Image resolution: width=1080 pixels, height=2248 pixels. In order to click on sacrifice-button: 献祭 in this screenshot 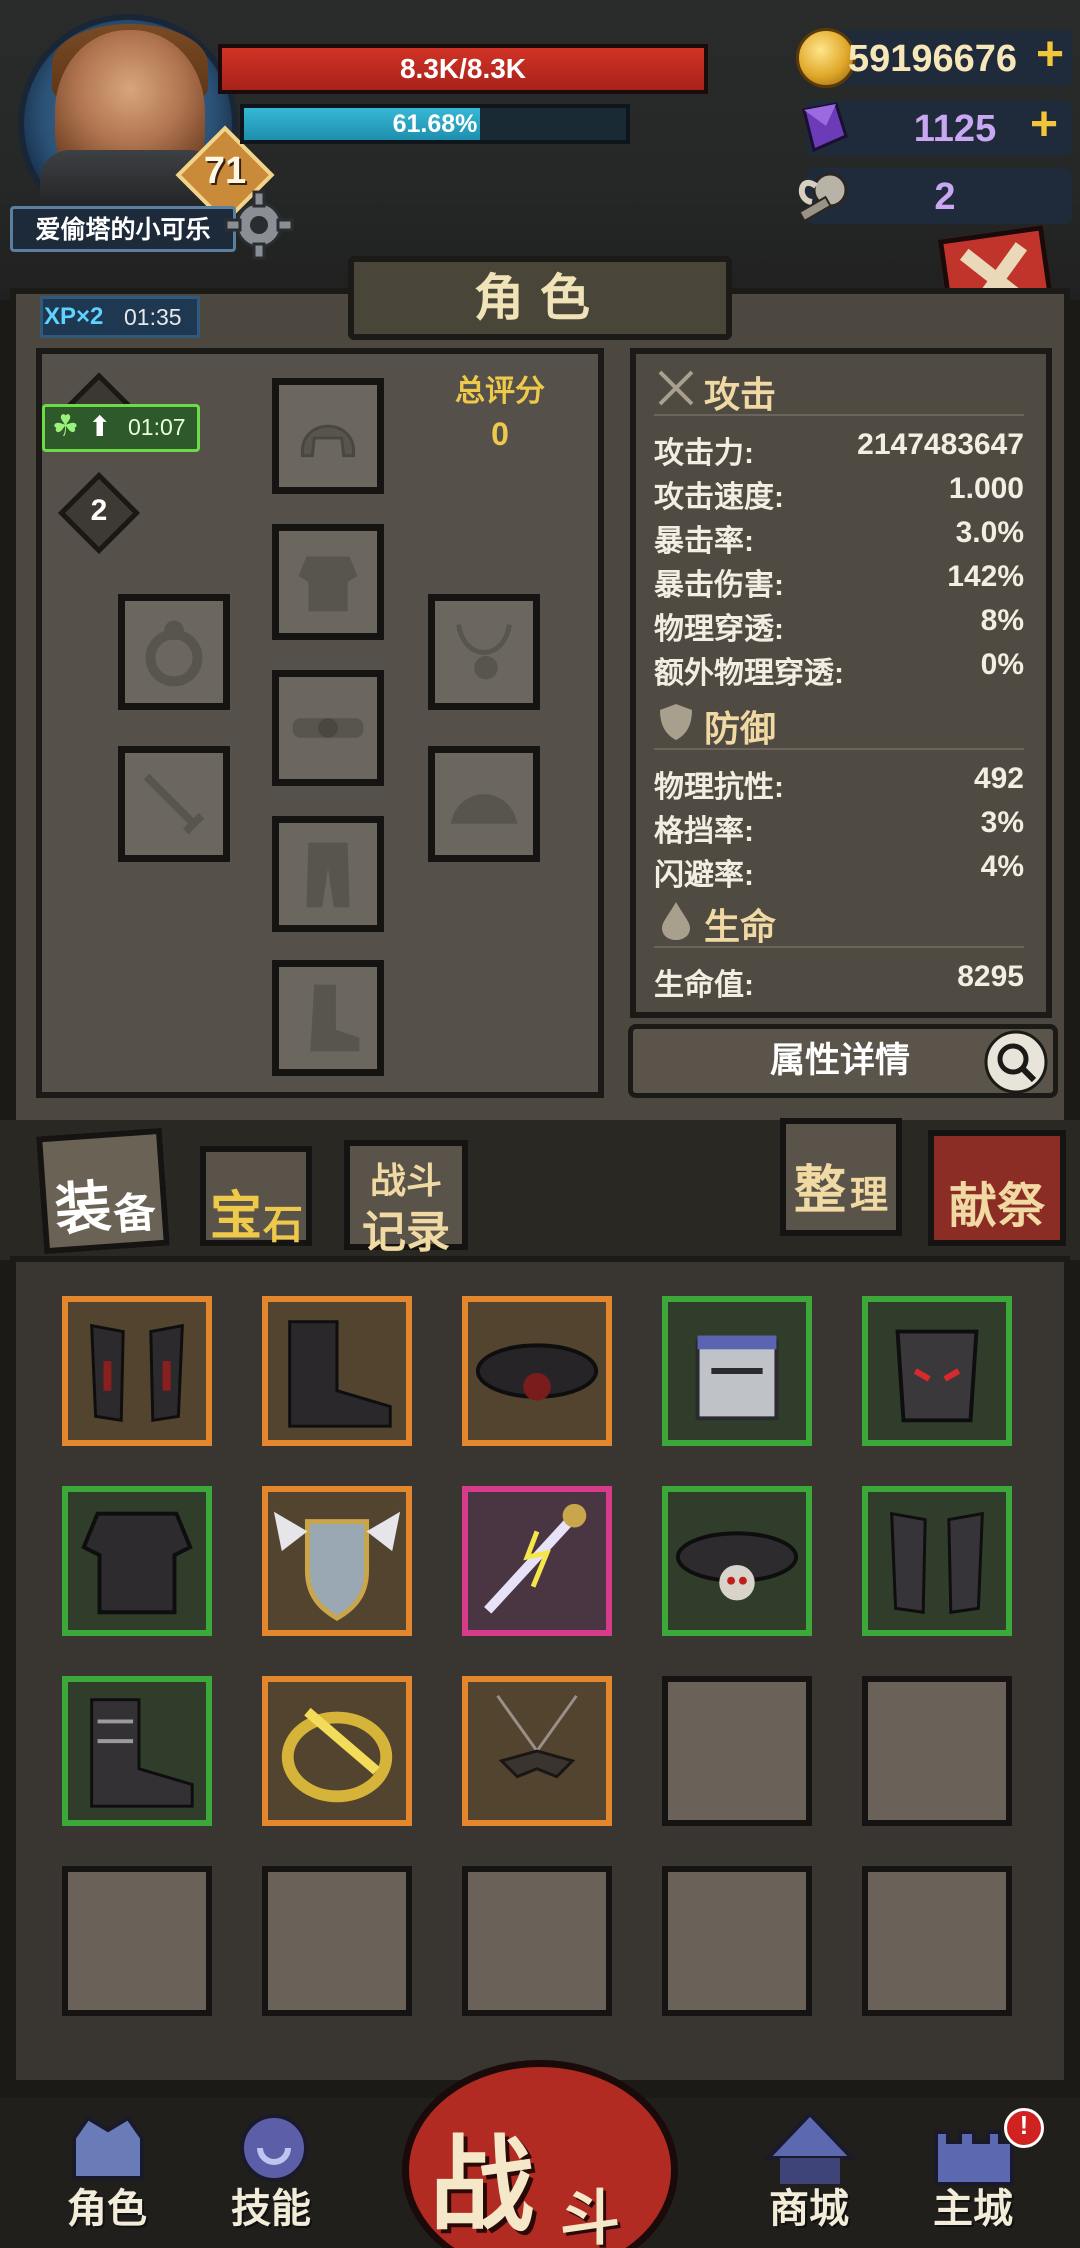, I will do `click(997, 1188)`.